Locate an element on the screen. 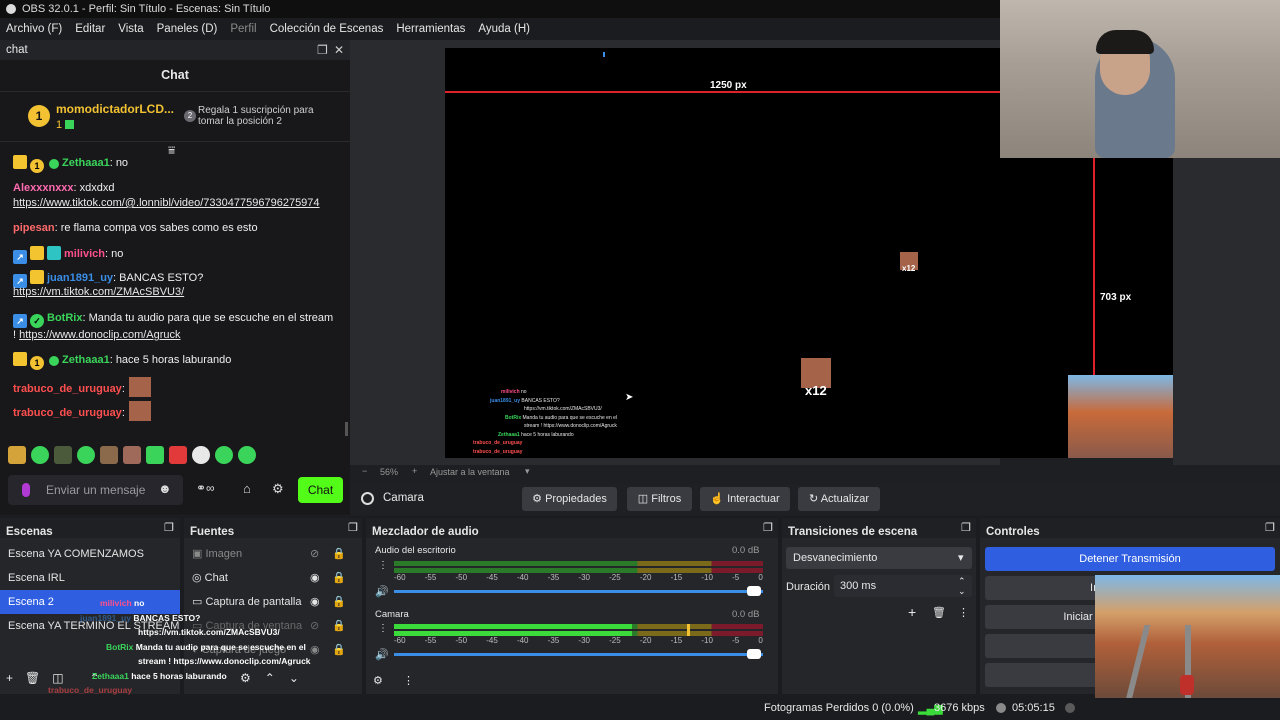 The height and width of the screenshot is (720, 1280). settings-gear-icon: ⚙ is located at coordinates (278, 489).